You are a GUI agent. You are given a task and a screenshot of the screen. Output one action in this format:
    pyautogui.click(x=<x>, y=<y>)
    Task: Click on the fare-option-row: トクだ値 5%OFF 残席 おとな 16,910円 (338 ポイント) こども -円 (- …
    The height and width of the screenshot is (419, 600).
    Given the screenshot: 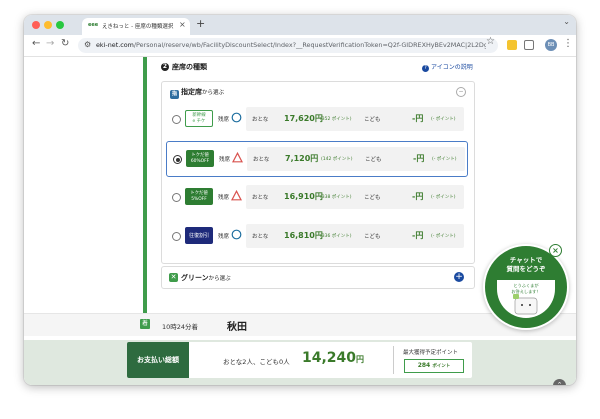 What is the action you would take?
    pyautogui.click(x=317, y=197)
    